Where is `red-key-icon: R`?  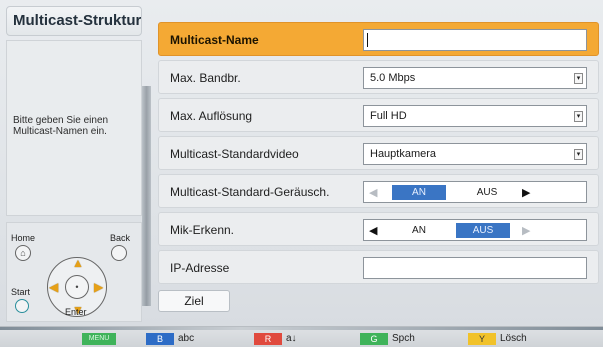 red-key-icon: R is located at coordinates (268, 339).